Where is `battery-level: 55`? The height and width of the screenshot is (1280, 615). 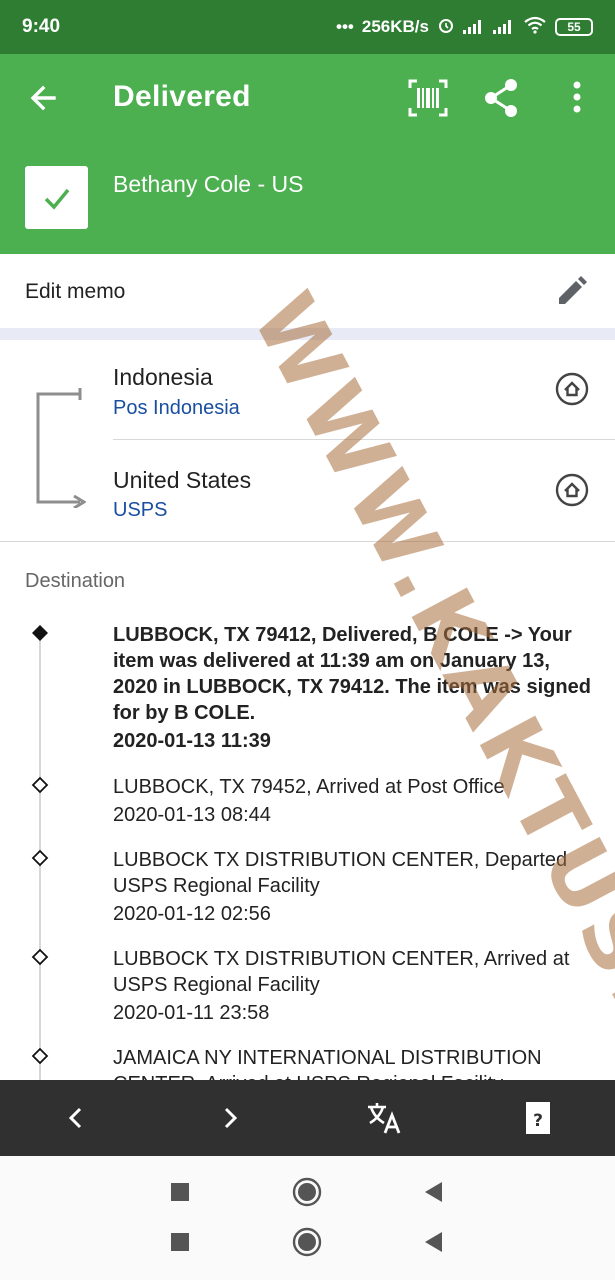 battery-level: 55 is located at coordinates (574, 27).